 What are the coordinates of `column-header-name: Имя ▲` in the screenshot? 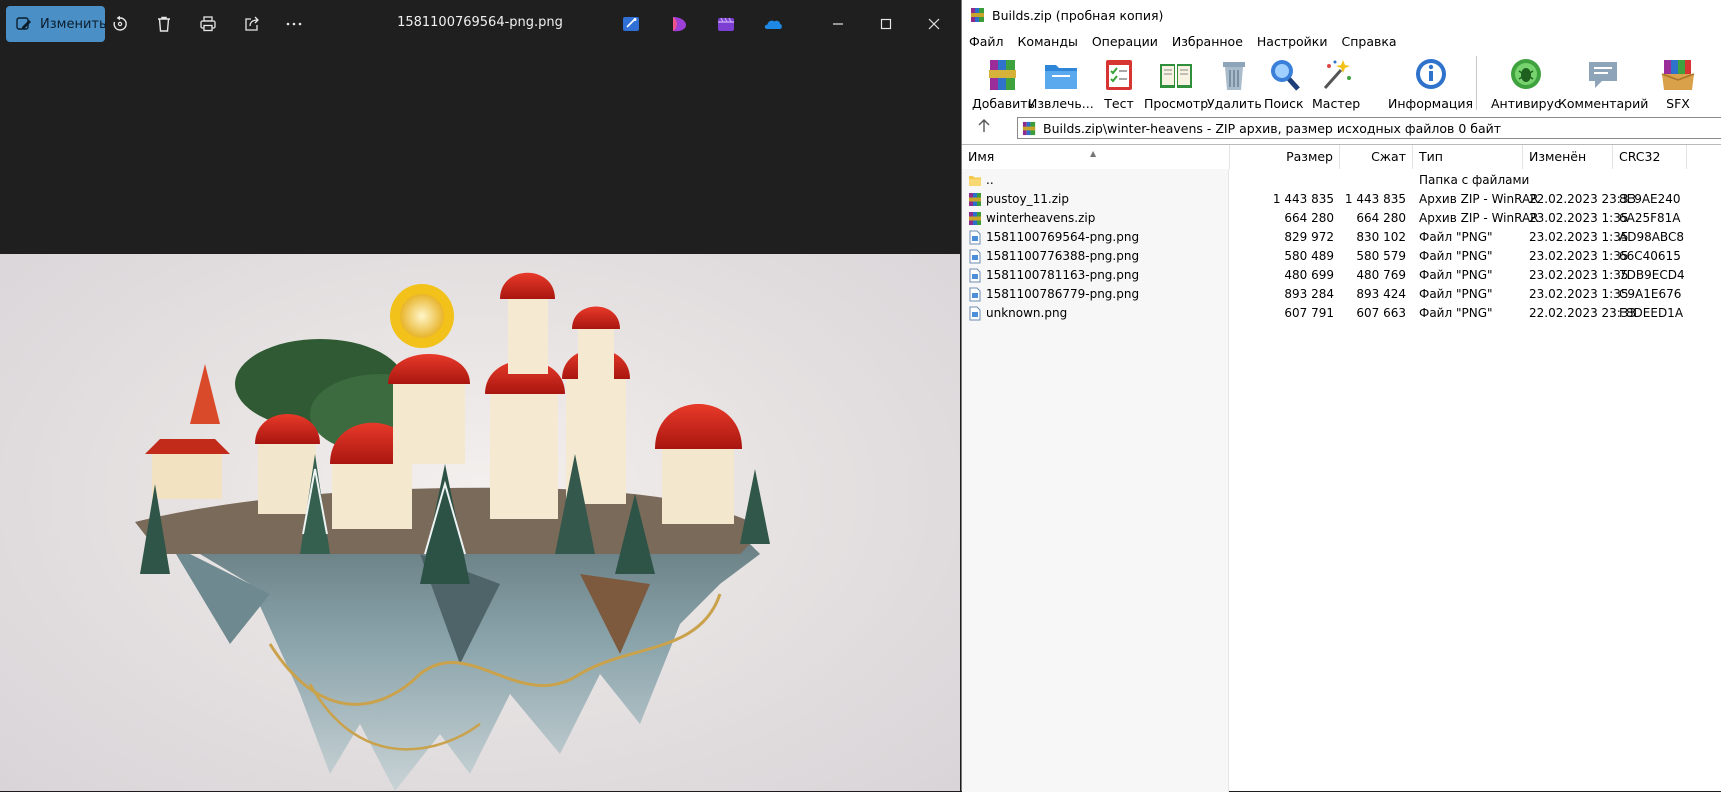 It's located at (1096, 157).